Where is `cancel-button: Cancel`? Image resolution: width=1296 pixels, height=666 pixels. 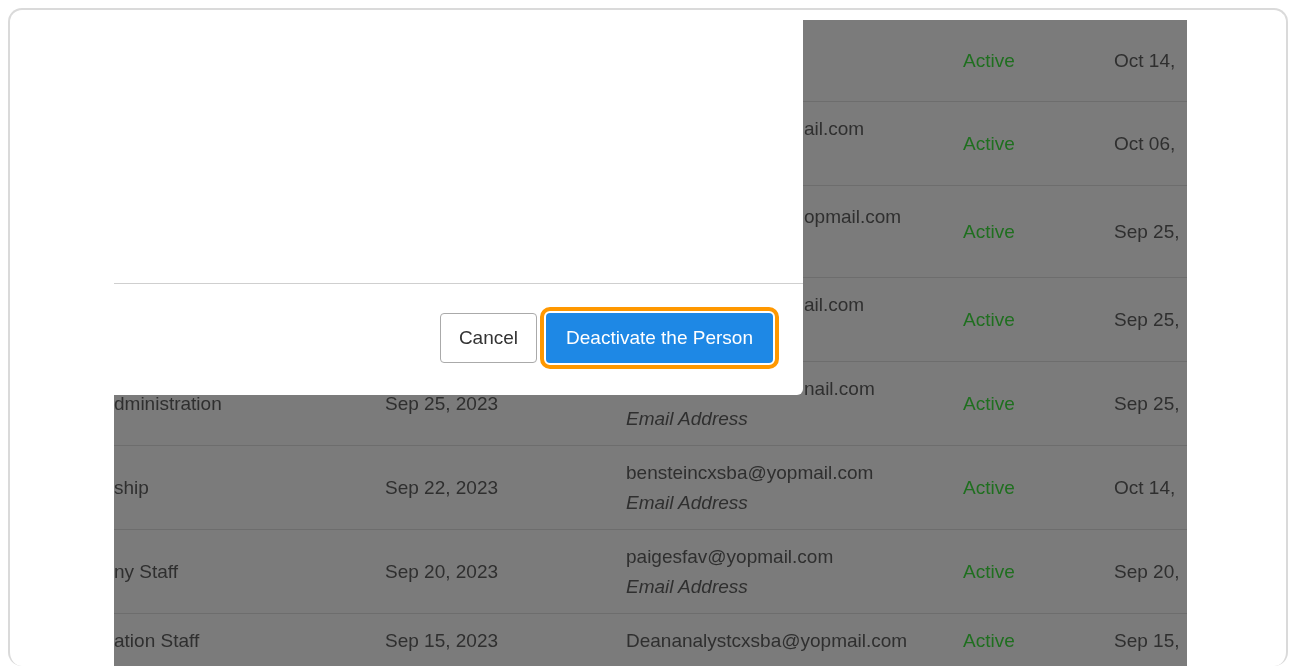
cancel-button: Cancel is located at coordinates (488, 337).